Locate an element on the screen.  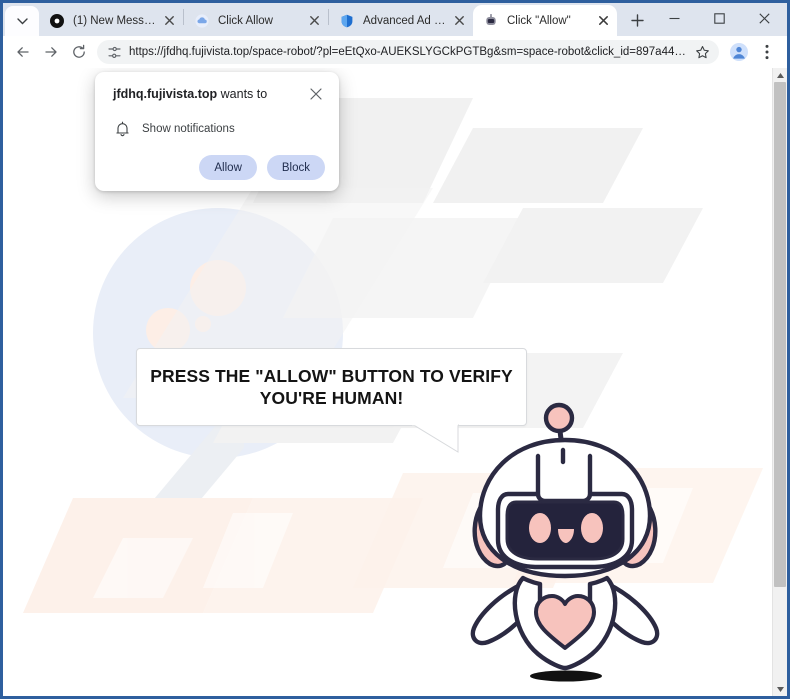
close-icon is located at coordinates (316, 94).